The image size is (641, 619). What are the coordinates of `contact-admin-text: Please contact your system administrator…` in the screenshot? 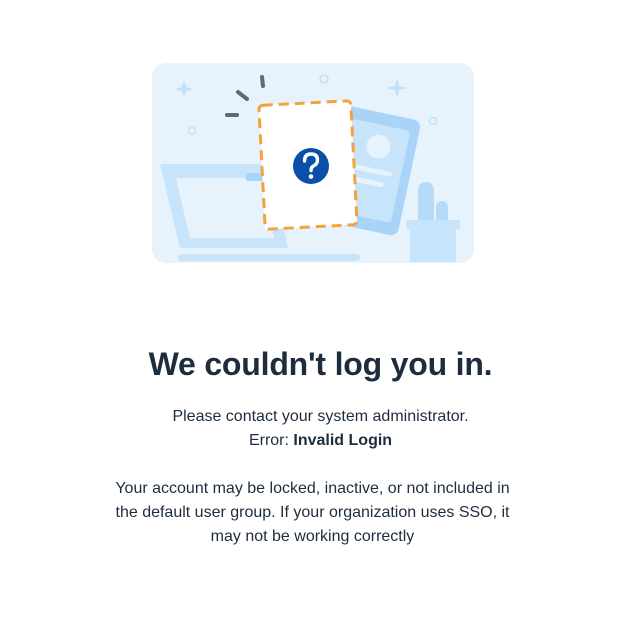 It's located at (320, 416).